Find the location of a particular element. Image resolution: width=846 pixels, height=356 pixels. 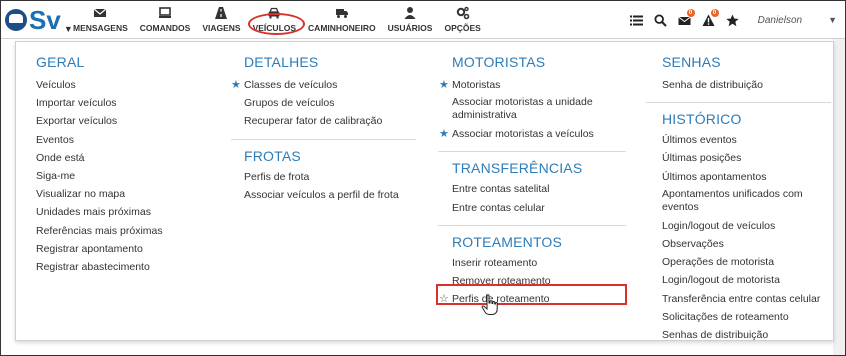

nav-item-opcoes: OPÇÕES is located at coordinates (462, 20).